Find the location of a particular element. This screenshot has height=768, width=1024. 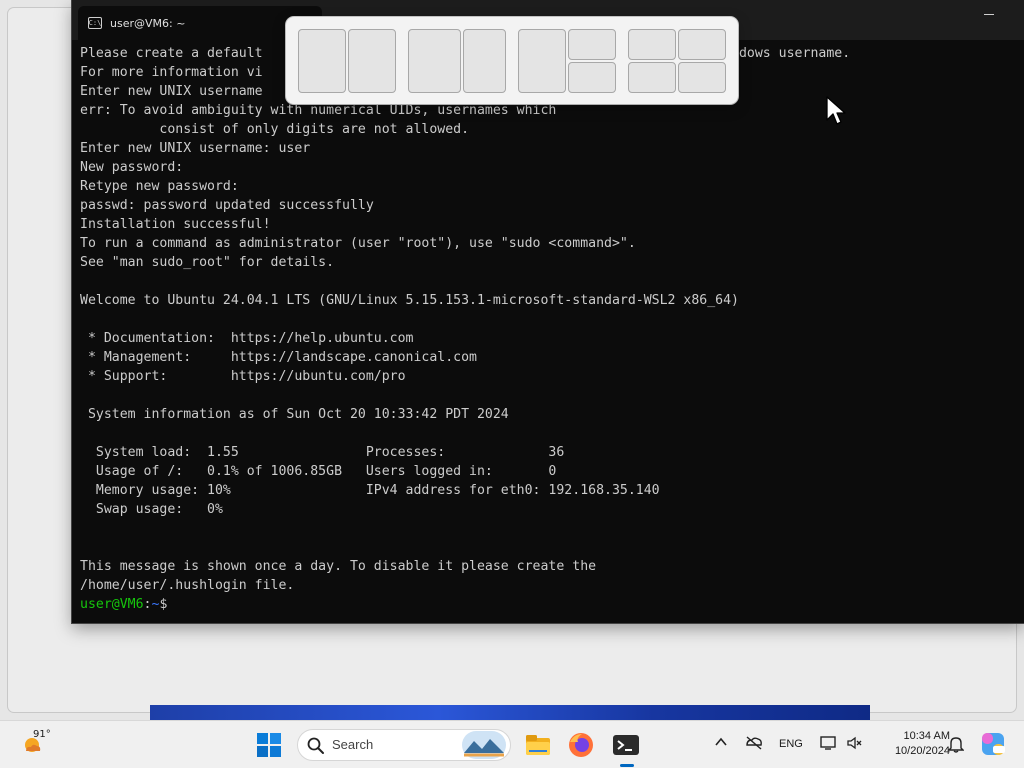

snap-zone-bottom-left is located at coordinates (652, 77).